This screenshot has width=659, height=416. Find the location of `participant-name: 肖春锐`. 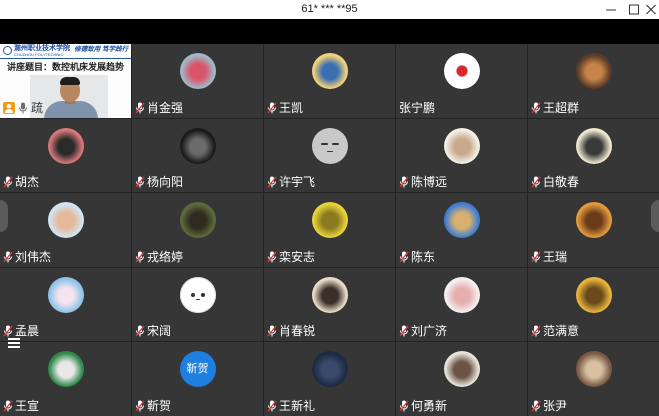

participant-name: 肖春锐 is located at coordinates (297, 331).